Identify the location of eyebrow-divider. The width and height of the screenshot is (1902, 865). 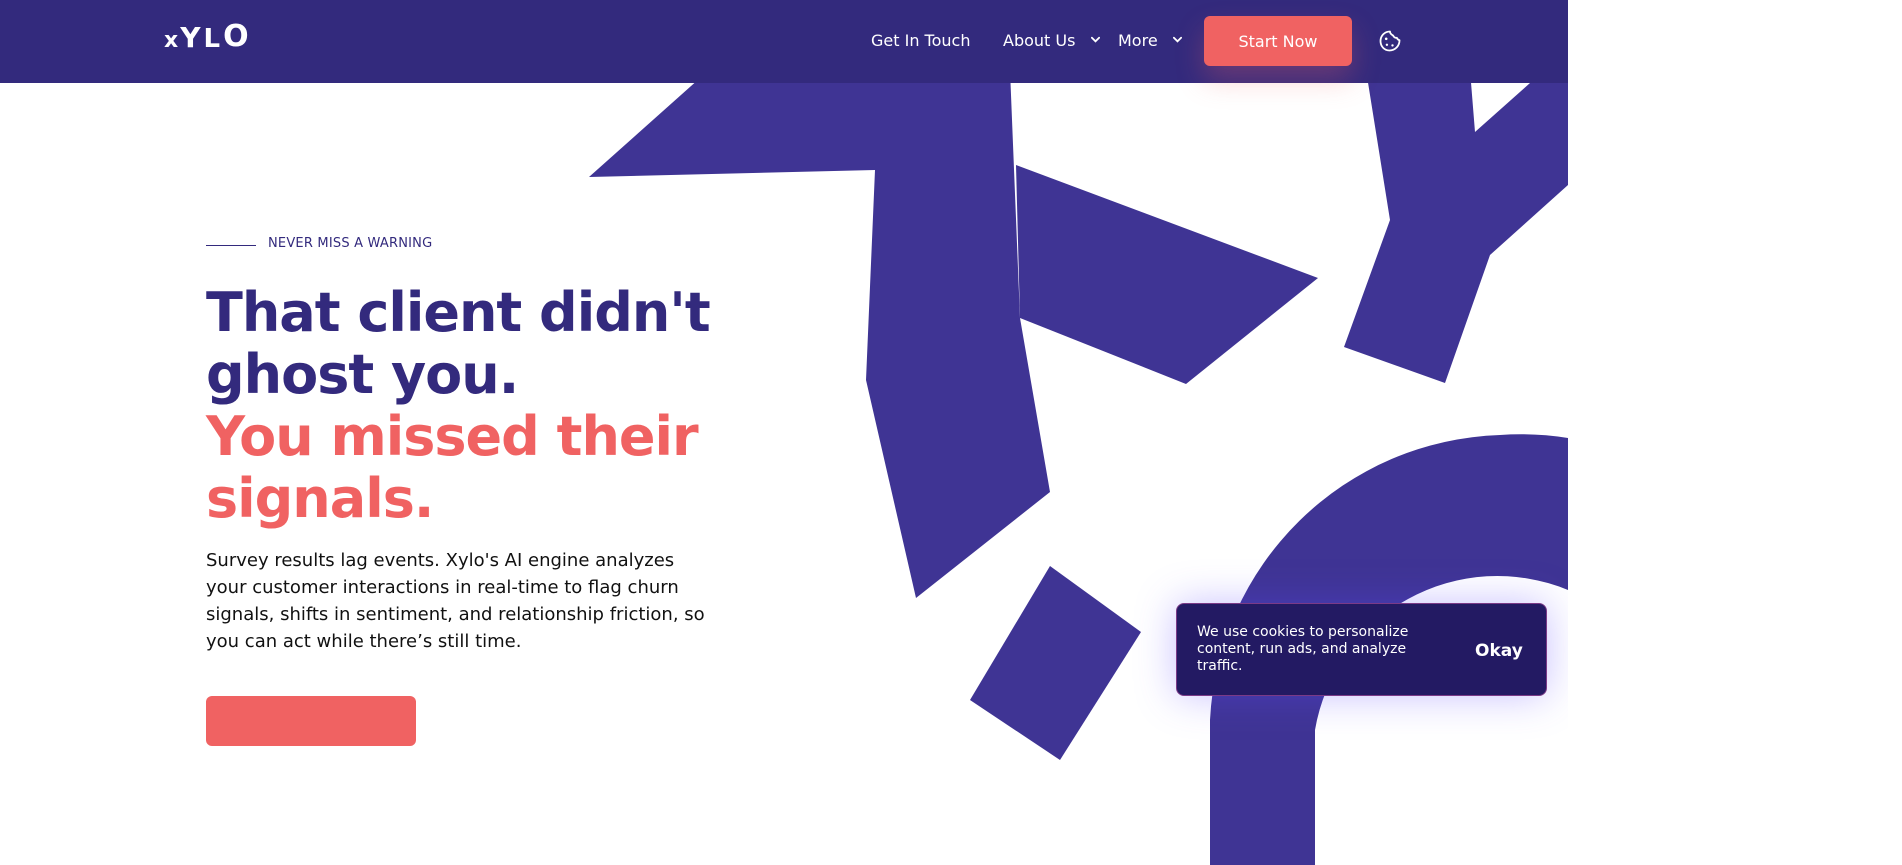
(231, 245).